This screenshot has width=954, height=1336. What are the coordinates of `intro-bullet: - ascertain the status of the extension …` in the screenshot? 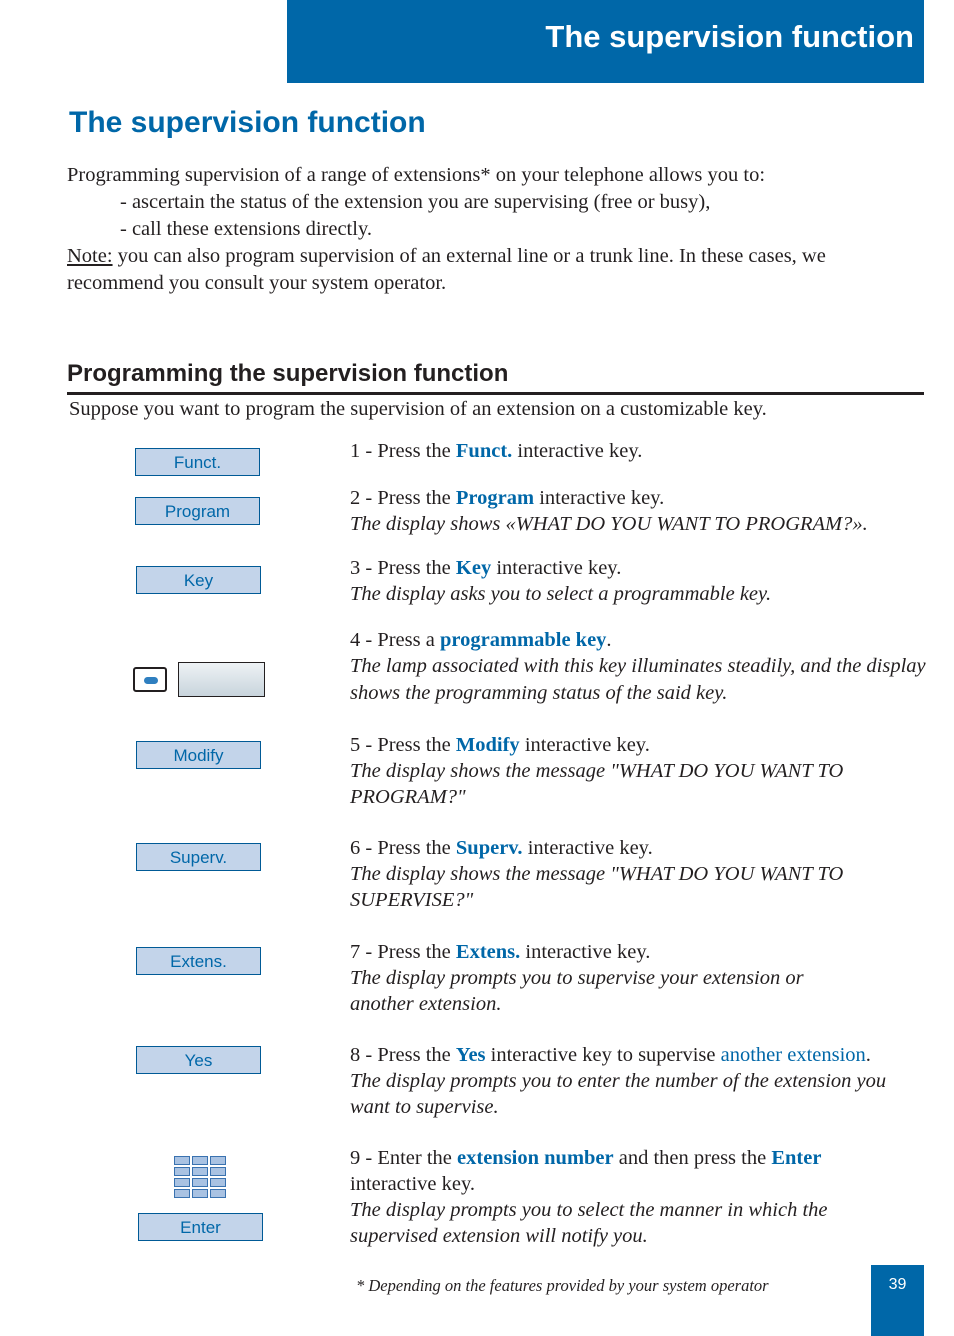 It's located at (415, 202).